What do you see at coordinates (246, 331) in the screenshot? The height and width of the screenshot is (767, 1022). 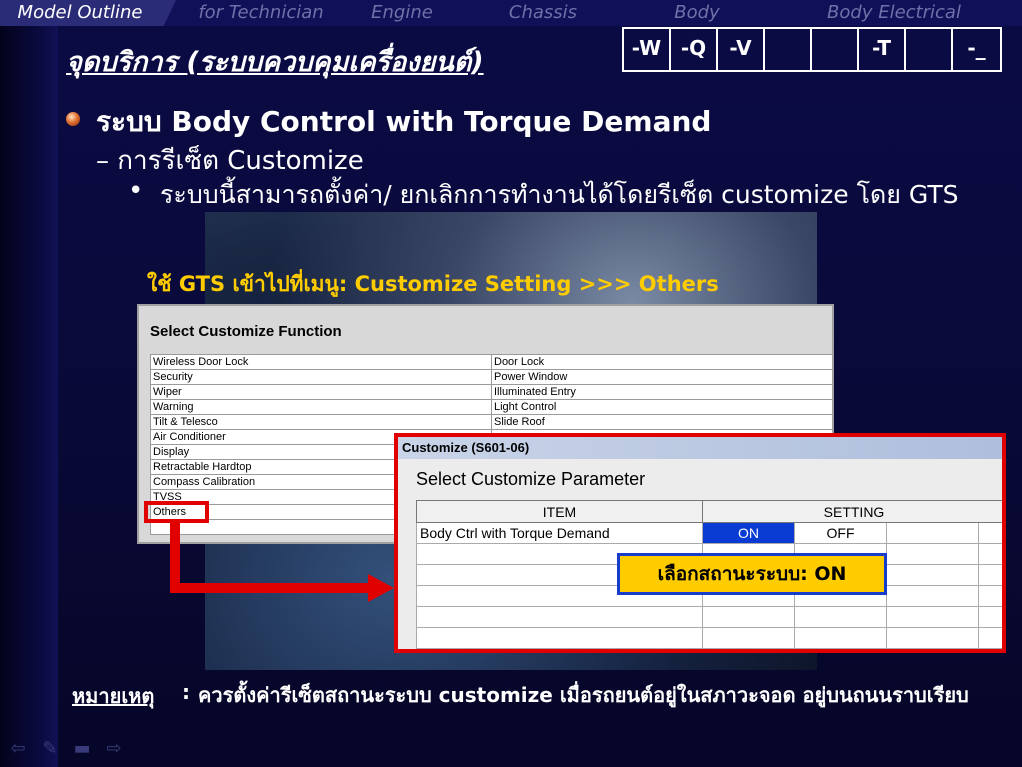 I see `window-title: Select Customize Function` at bounding box center [246, 331].